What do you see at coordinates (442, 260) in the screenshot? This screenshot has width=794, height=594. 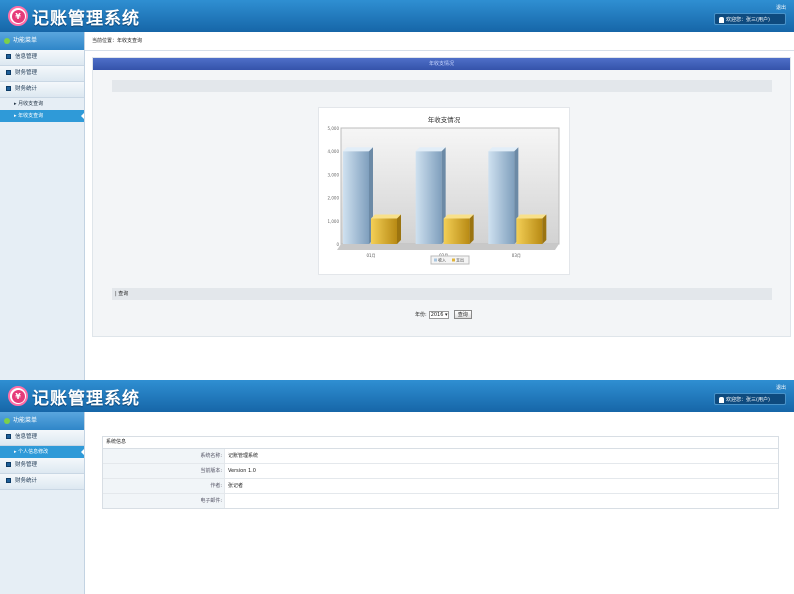 I see `legend-label-收入: 收入` at bounding box center [442, 260].